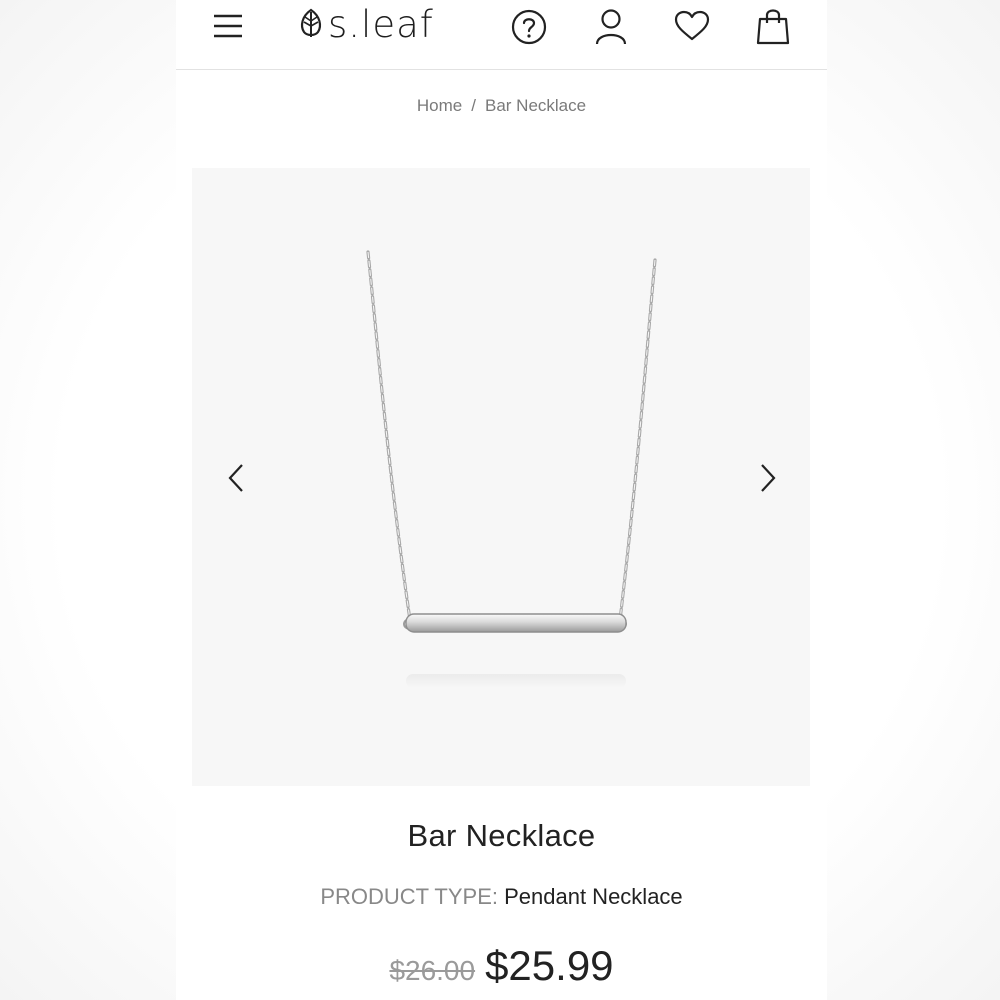 The width and height of the screenshot is (1000, 1000). I want to click on breadcrumb: Home / Bar Necklace, so click(501, 106).